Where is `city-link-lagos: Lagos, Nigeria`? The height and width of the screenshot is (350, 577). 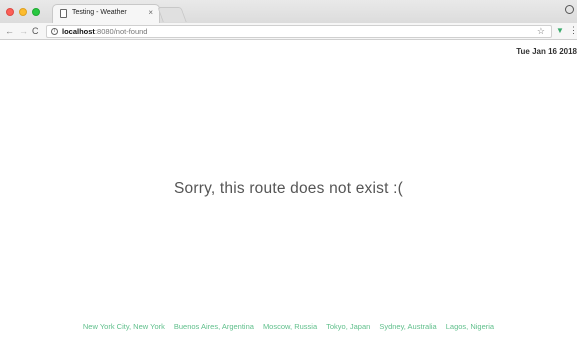
city-link-lagos: Lagos, Nigeria is located at coordinates (470, 326).